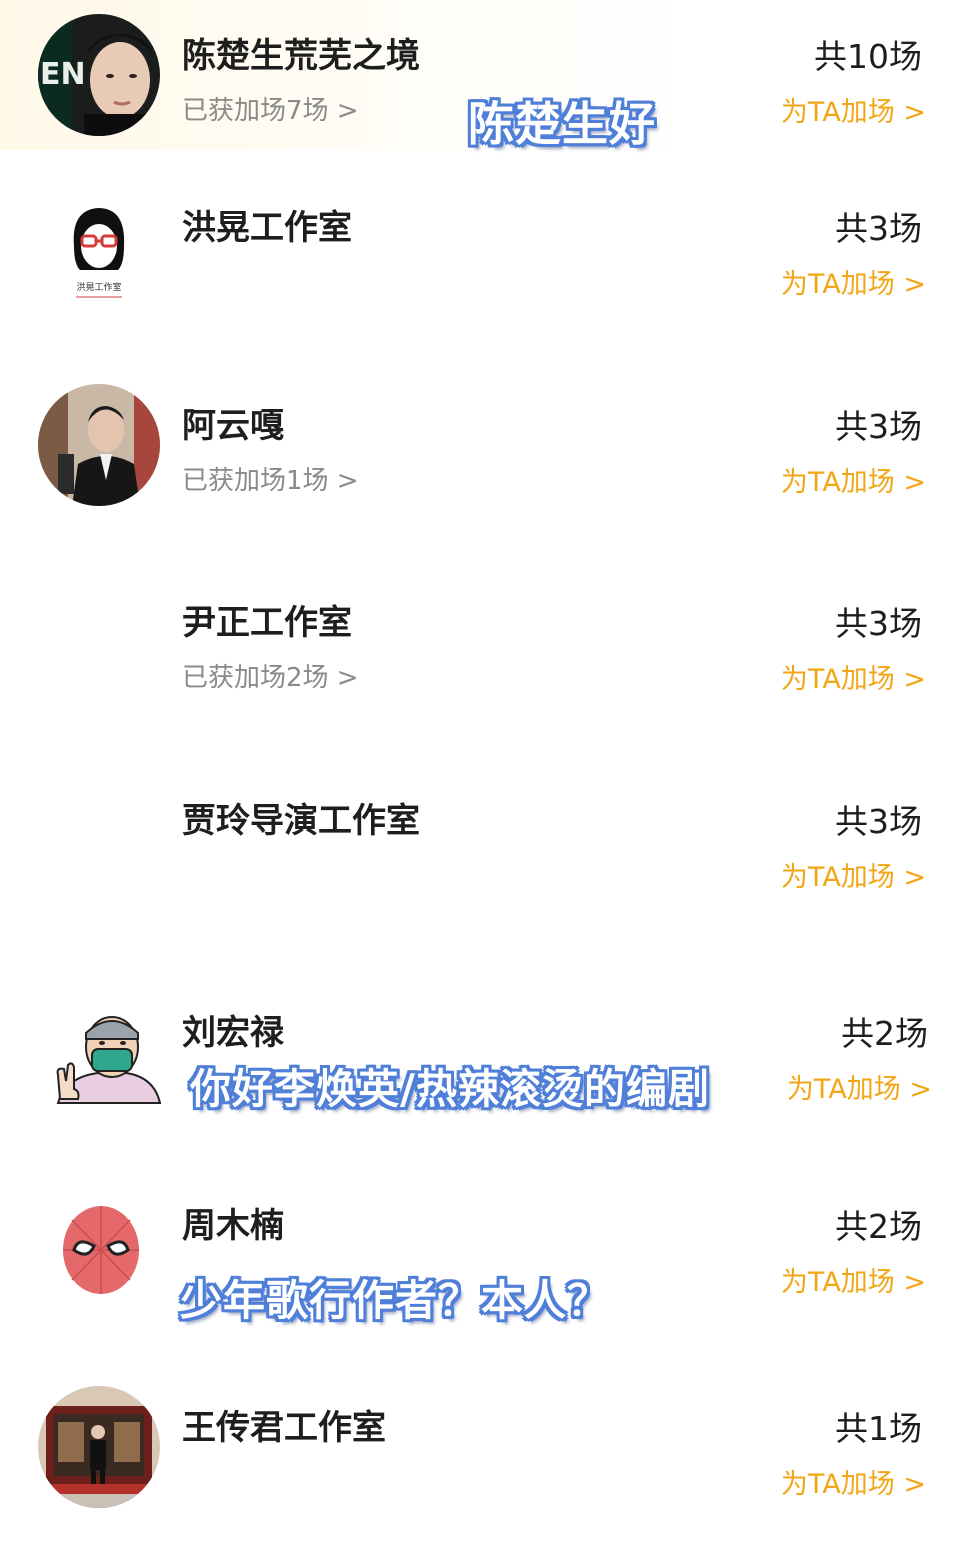  Describe the element at coordinates (233, 426) in the screenshot. I see `studio-name: 阿云嘎` at that location.